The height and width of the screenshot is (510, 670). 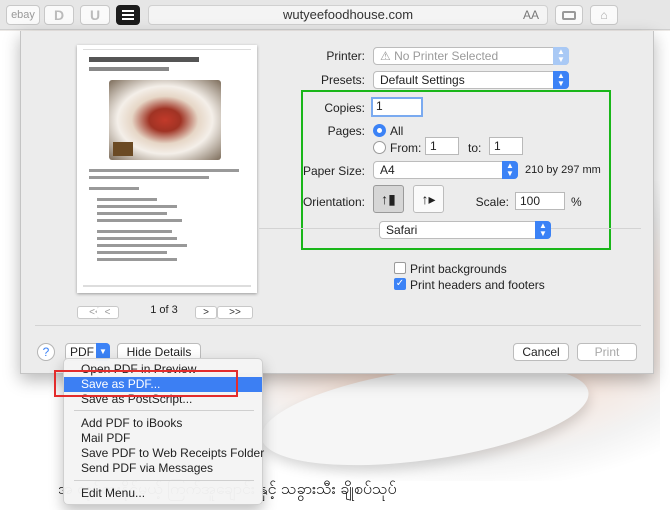 What do you see at coordinates (344, 108) in the screenshot?
I see `copies-label: Copies:` at bounding box center [344, 108].